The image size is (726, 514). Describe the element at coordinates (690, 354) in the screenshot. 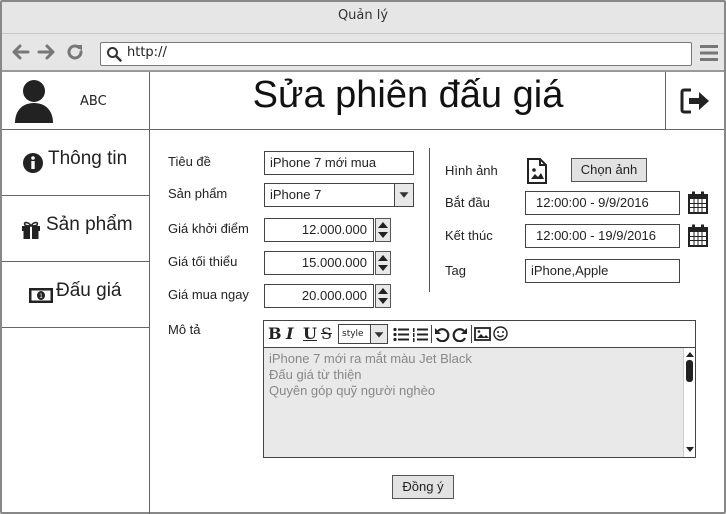

I see `scroll-up-icon` at that location.